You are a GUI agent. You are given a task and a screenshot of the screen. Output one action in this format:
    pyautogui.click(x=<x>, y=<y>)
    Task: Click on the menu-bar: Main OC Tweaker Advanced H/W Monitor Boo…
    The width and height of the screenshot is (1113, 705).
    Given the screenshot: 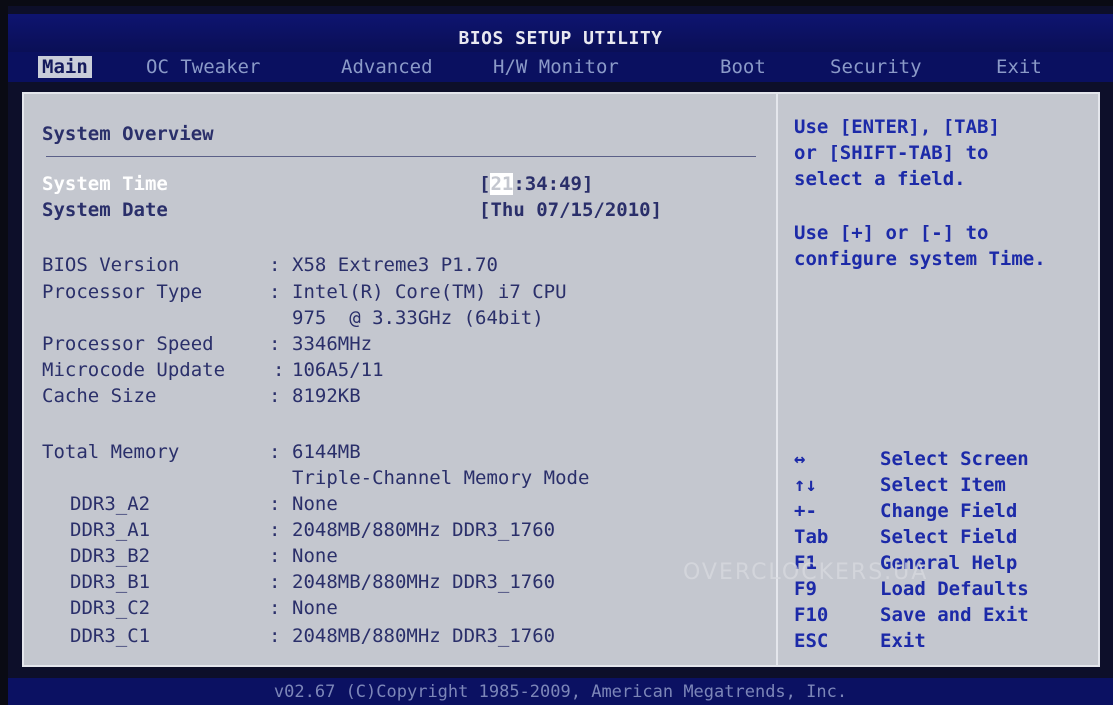 What is the action you would take?
    pyautogui.click(x=560, y=67)
    